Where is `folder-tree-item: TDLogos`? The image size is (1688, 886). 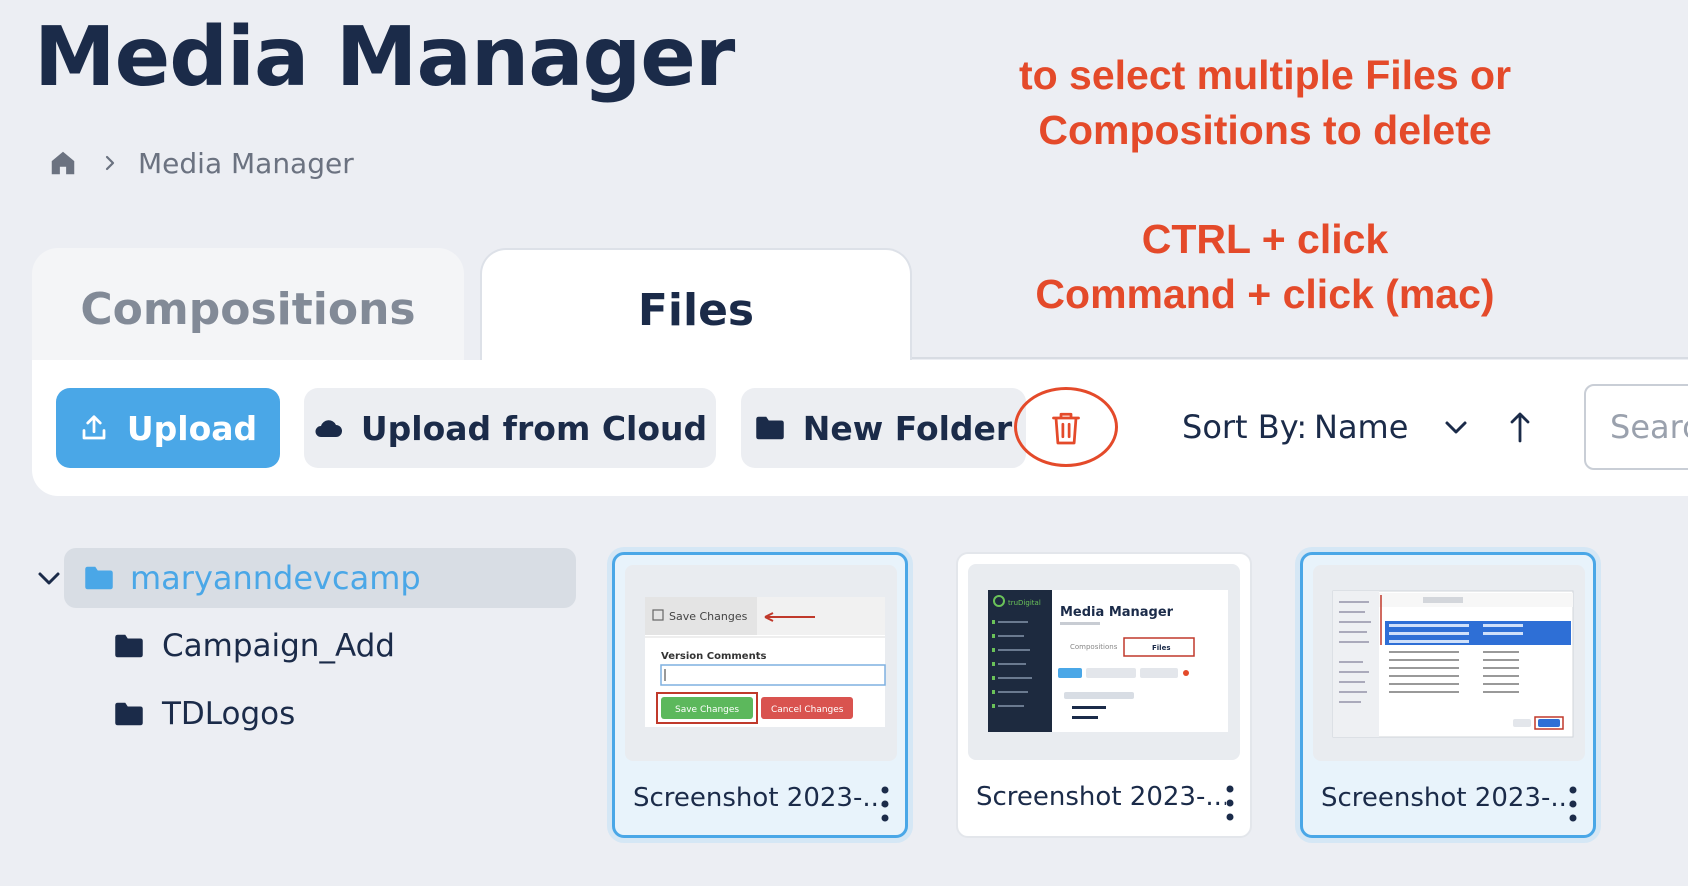 folder-tree-item: TDLogos is located at coordinates (204, 714).